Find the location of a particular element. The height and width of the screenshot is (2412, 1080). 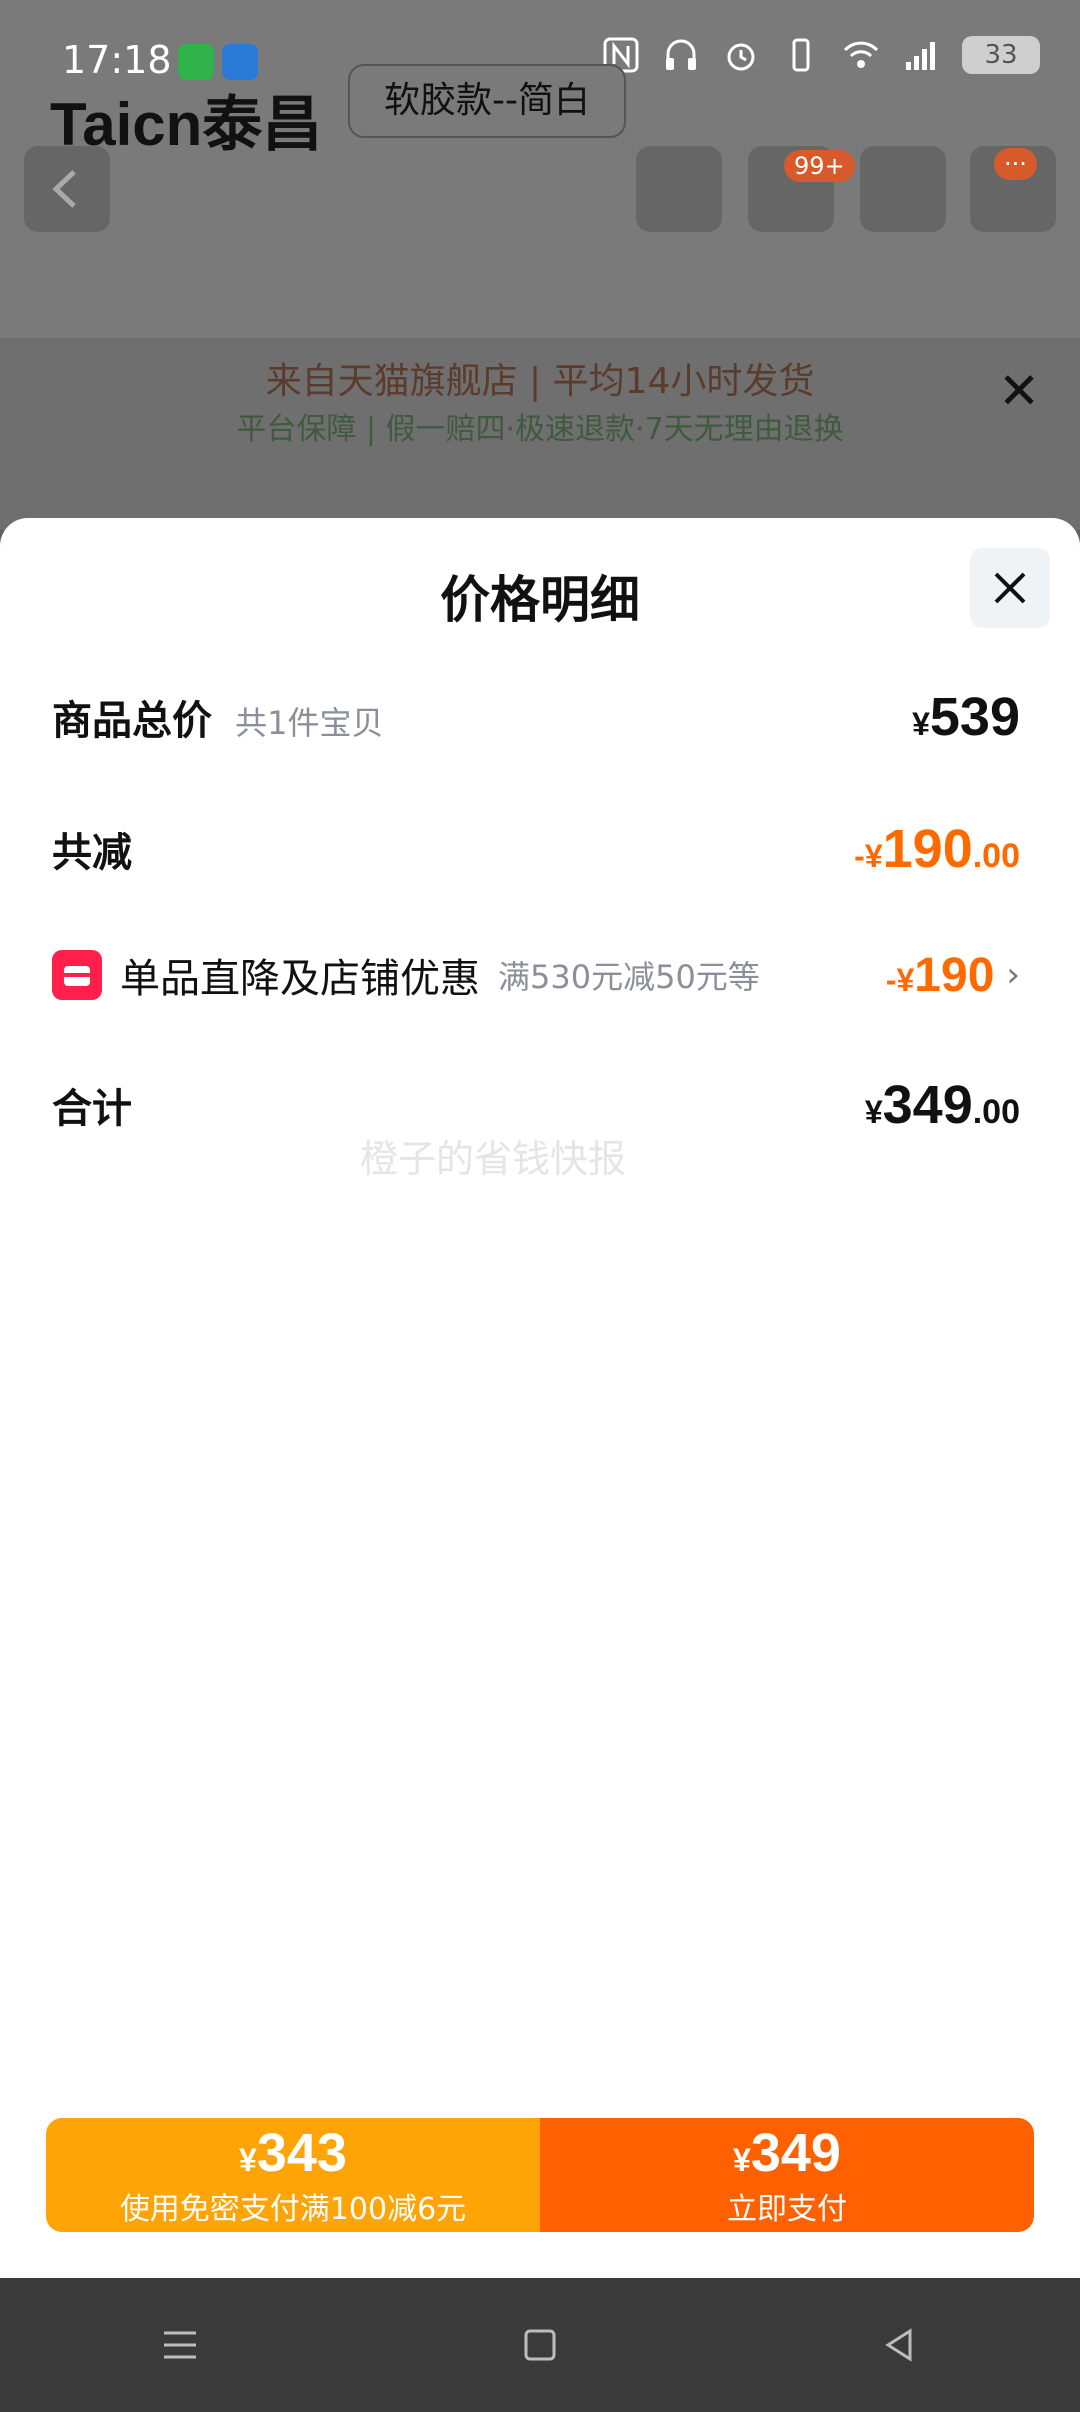

total-goods-label: 商品总价 is located at coordinates (132, 721).